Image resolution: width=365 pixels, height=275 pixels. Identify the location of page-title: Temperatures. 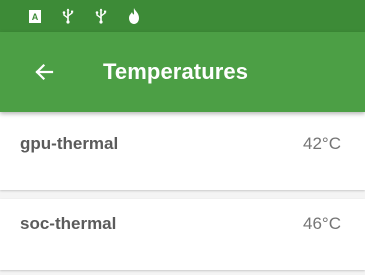
(176, 71).